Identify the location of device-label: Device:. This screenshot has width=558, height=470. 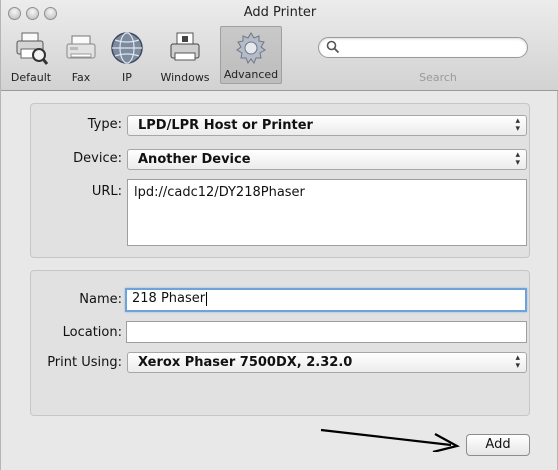
(97, 158).